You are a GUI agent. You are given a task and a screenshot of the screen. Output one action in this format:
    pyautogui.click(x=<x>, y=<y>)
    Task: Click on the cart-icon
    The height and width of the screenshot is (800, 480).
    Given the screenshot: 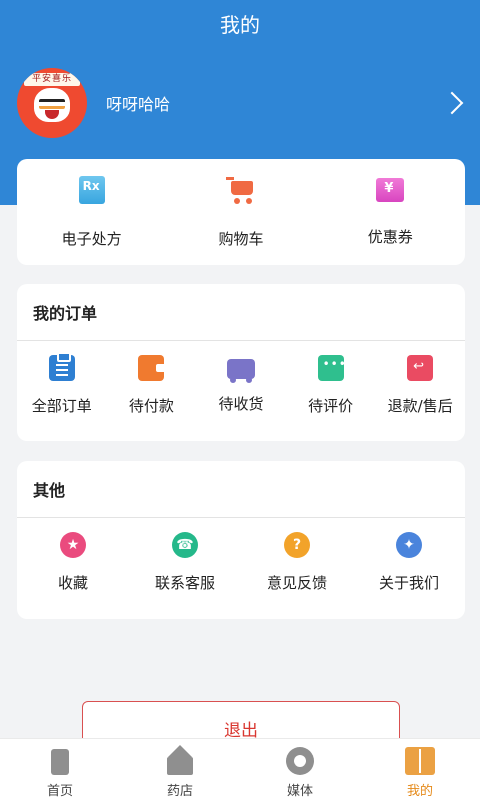 What is the action you would take?
    pyautogui.click(x=240, y=190)
    